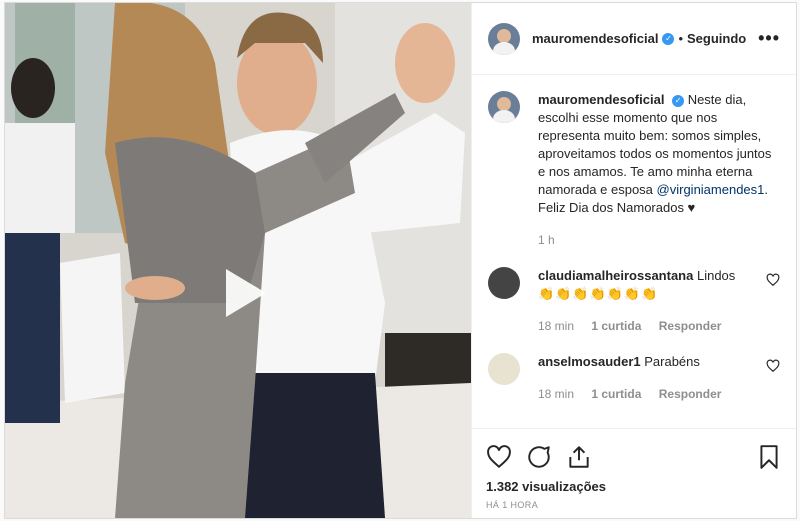 The height and width of the screenshot is (521, 800). What do you see at coordinates (672, 361) in the screenshot?
I see `comment-text: Parabéns` at bounding box center [672, 361].